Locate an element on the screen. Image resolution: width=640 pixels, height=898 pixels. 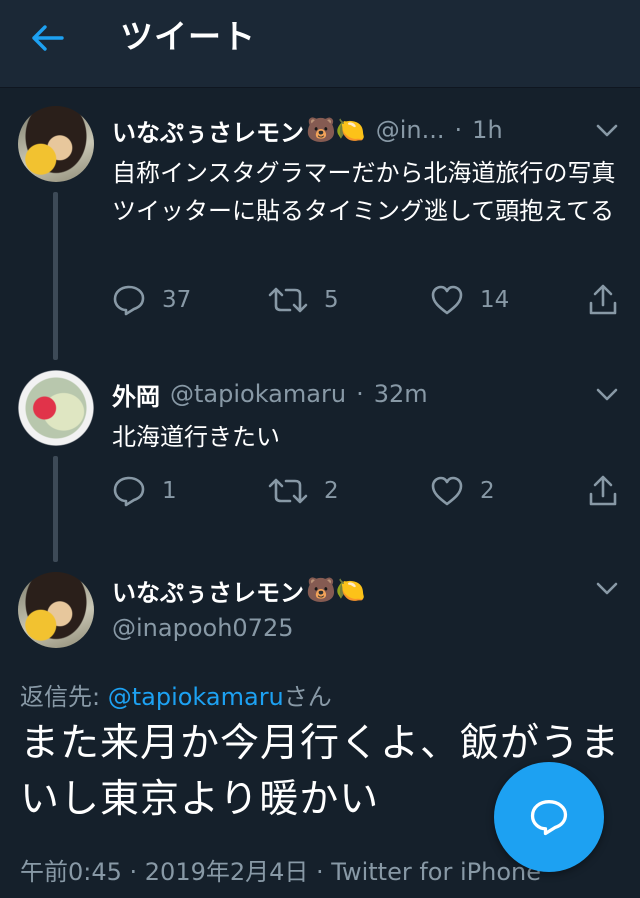
reply-prefix: 返信先: is located at coordinates (64, 697).